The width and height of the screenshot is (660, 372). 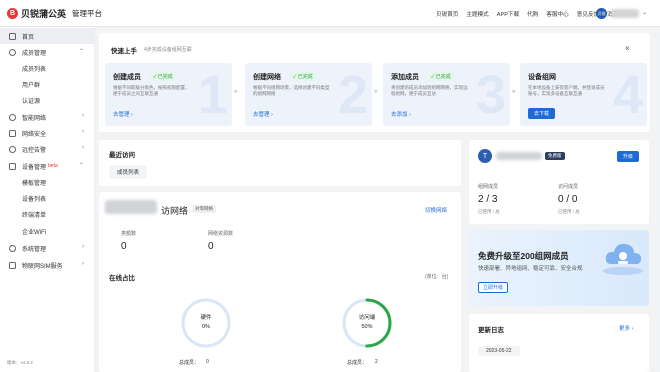 What do you see at coordinates (623, 259) in the screenshot?
I see `cloud-illustration-icon` at bounding box center [623, 259].